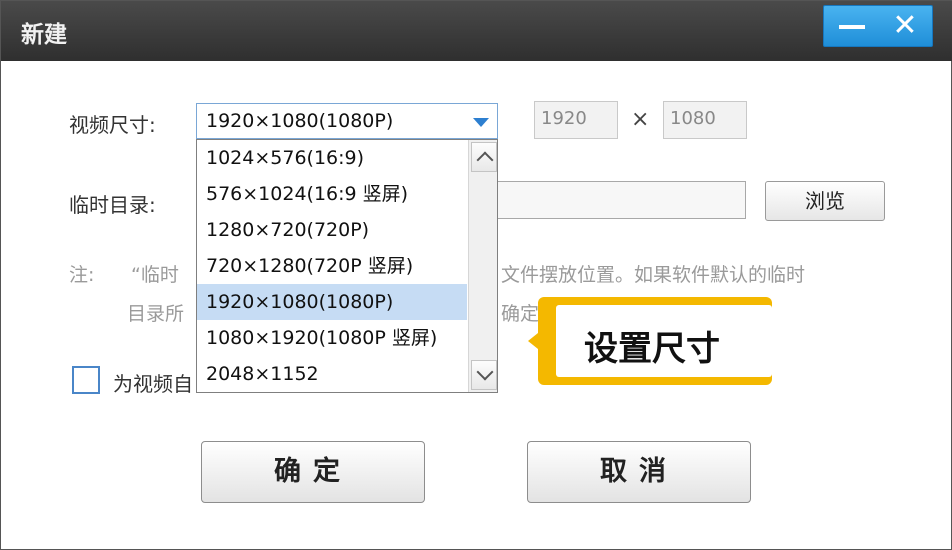  I want to click on size-option: 1080×1920(1080P 竖屏), so click(332, 338).